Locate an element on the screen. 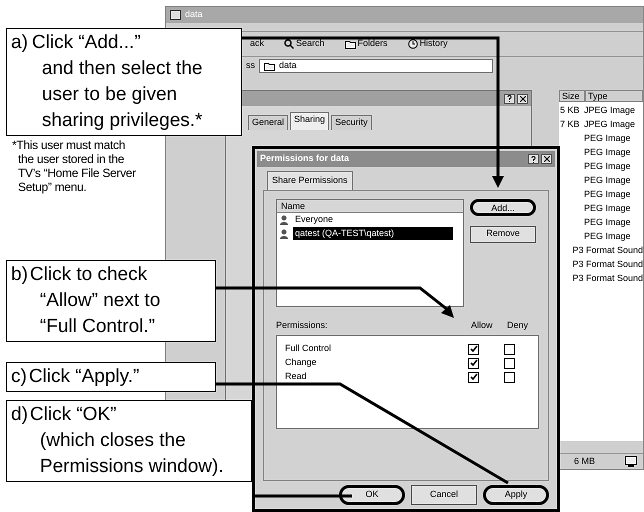  toolbar-button: Folders is located at coordinates (366, 44).